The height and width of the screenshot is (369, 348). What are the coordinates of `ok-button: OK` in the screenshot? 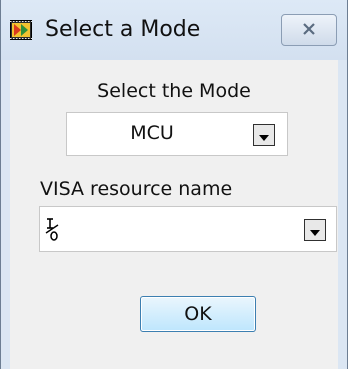 It's located at (198, 314).